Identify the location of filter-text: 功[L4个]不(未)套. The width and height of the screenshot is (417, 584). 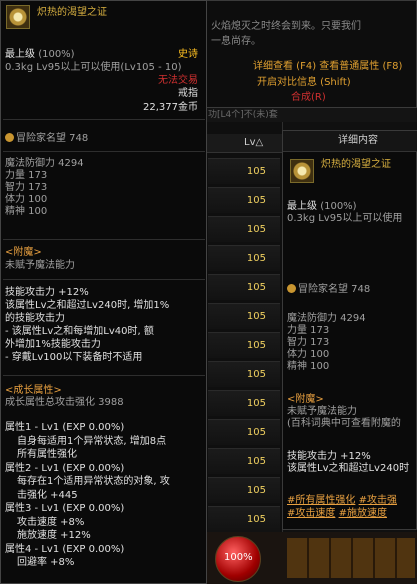
(243, 115).